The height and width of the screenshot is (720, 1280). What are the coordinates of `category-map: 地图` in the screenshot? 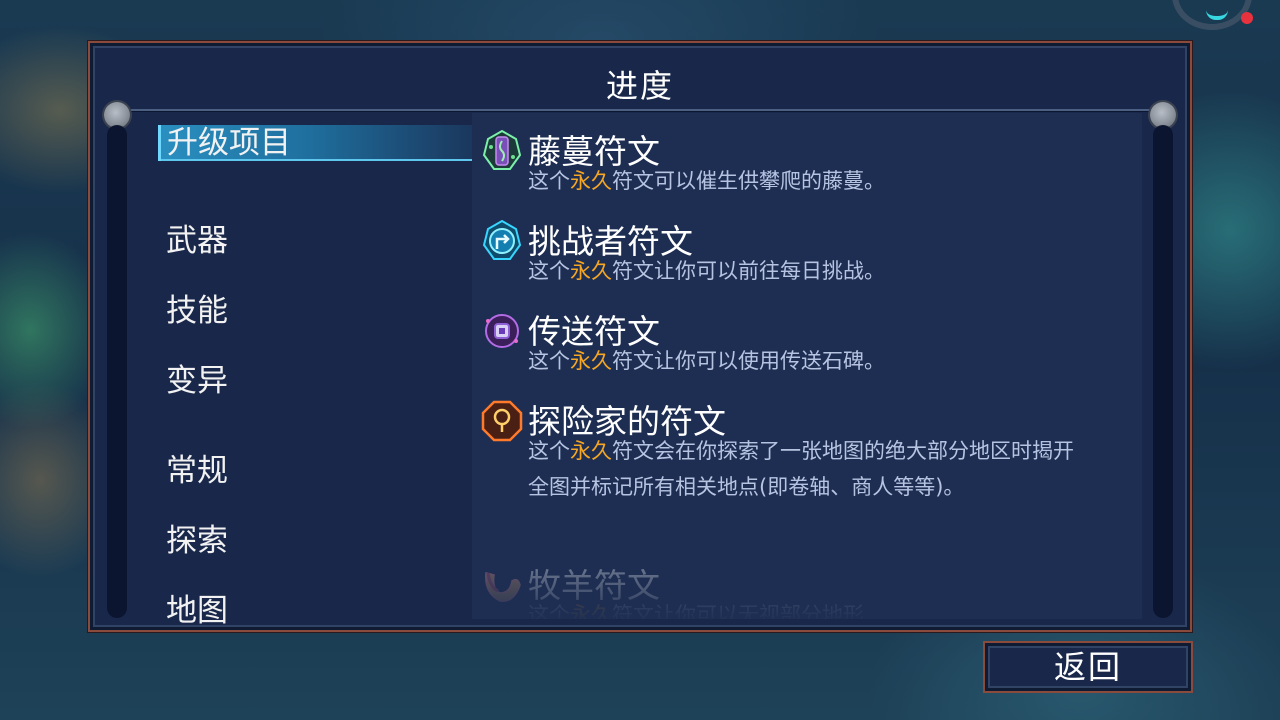 It's located at (197, 607).